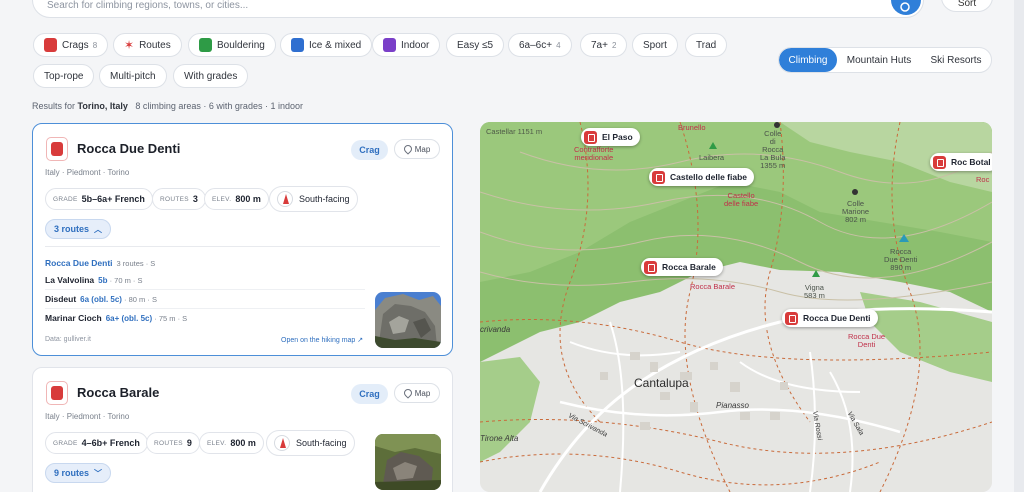 This screenshot has height=492, width=1024. I want to click on map-marker-castello-fiabe: Castello delle fiabe, so click(701, 177).